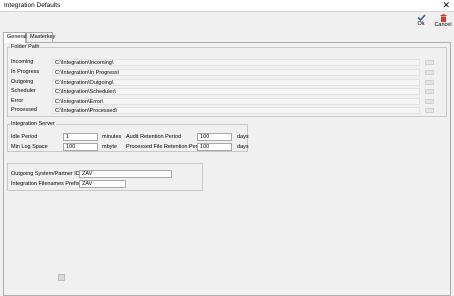  Describe the element at coordinates (243, 137) in the screenshot. I see `audit-retention-unit: days` at that location.